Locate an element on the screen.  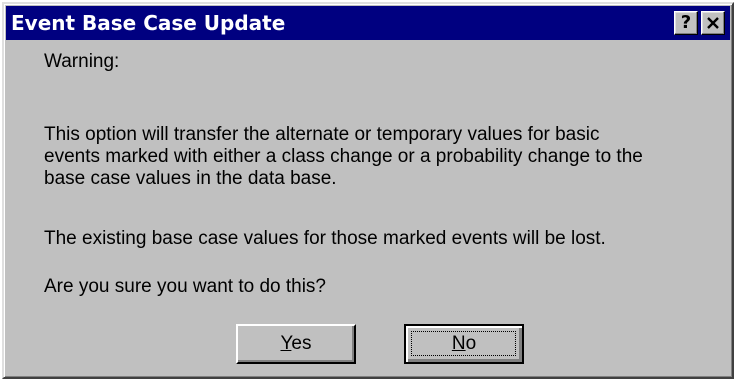
yes-button: Yes is located at coordinates (296, 344).